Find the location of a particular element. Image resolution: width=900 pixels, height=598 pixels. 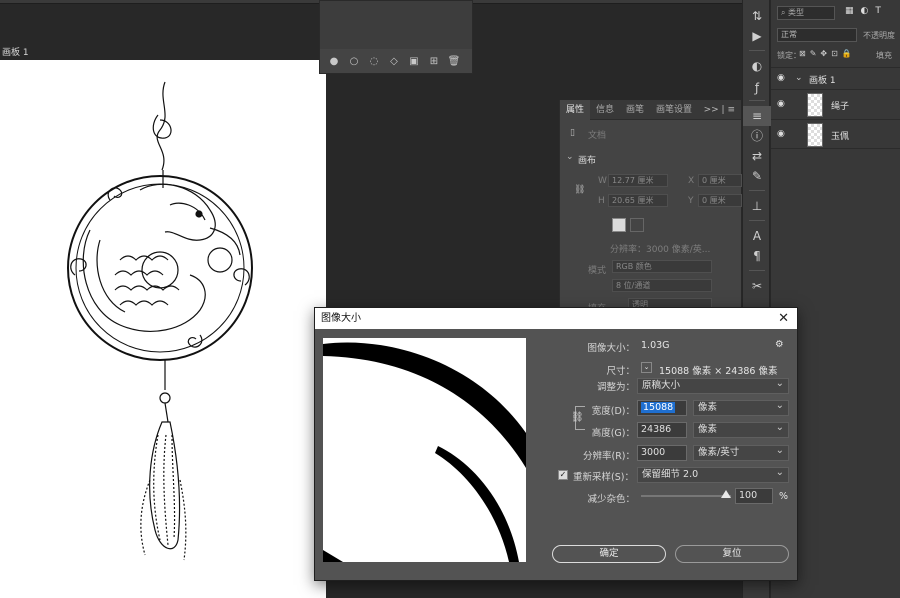

w-field: 12.77 厘米 is located at coordinates (638, 180).